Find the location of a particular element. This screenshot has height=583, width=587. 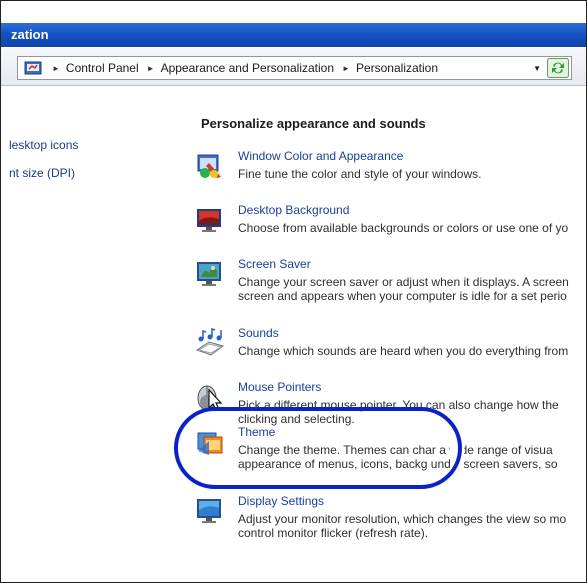

address-history-dropdown-icon: ▼ is located at coordinates (537, 68).